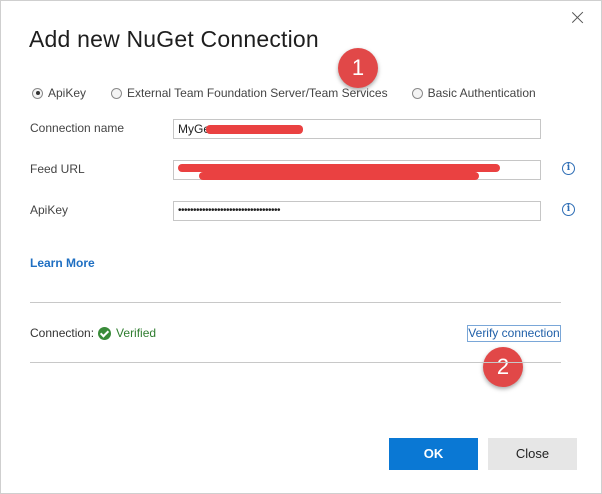 The width and height of the screenshot is (602, 494). I want to click on radio-option-basic-auth: Basic Authentication, so click(473, 93).